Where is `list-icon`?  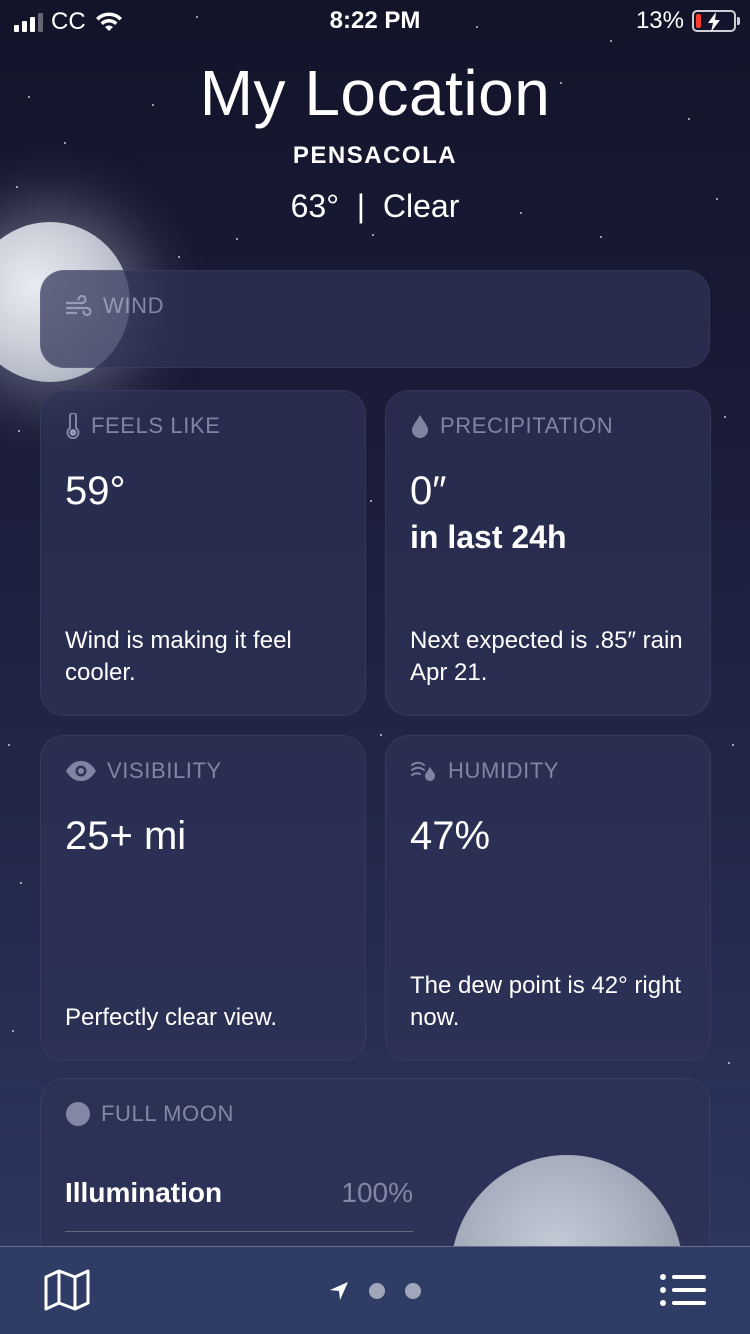 list-icon is located at coordinates (683, 1290).